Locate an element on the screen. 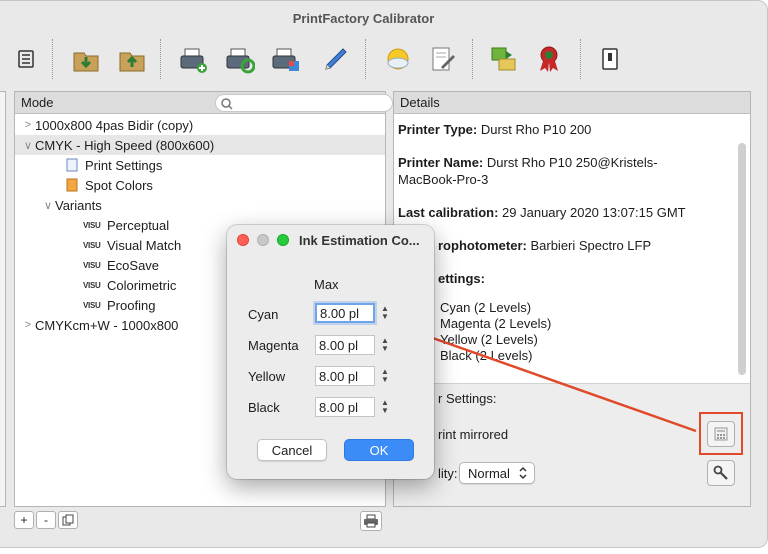  yellow-max-input: 8.00 pl is located at coordinates (345, 376).